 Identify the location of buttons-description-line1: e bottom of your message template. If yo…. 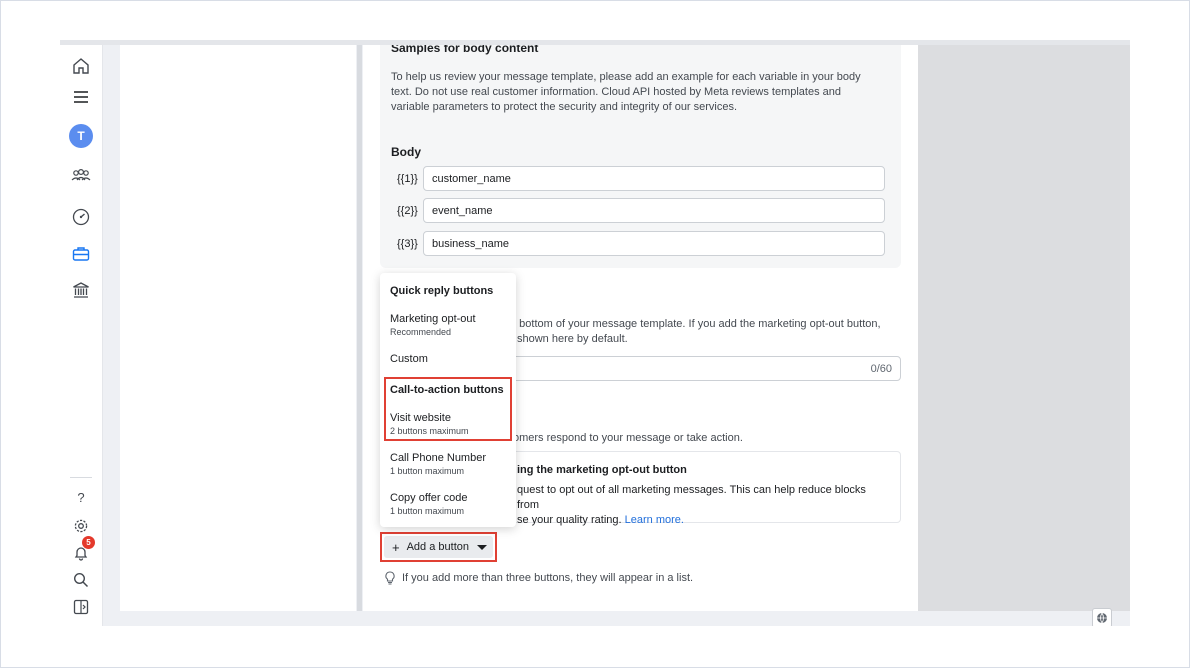
(695, 324).